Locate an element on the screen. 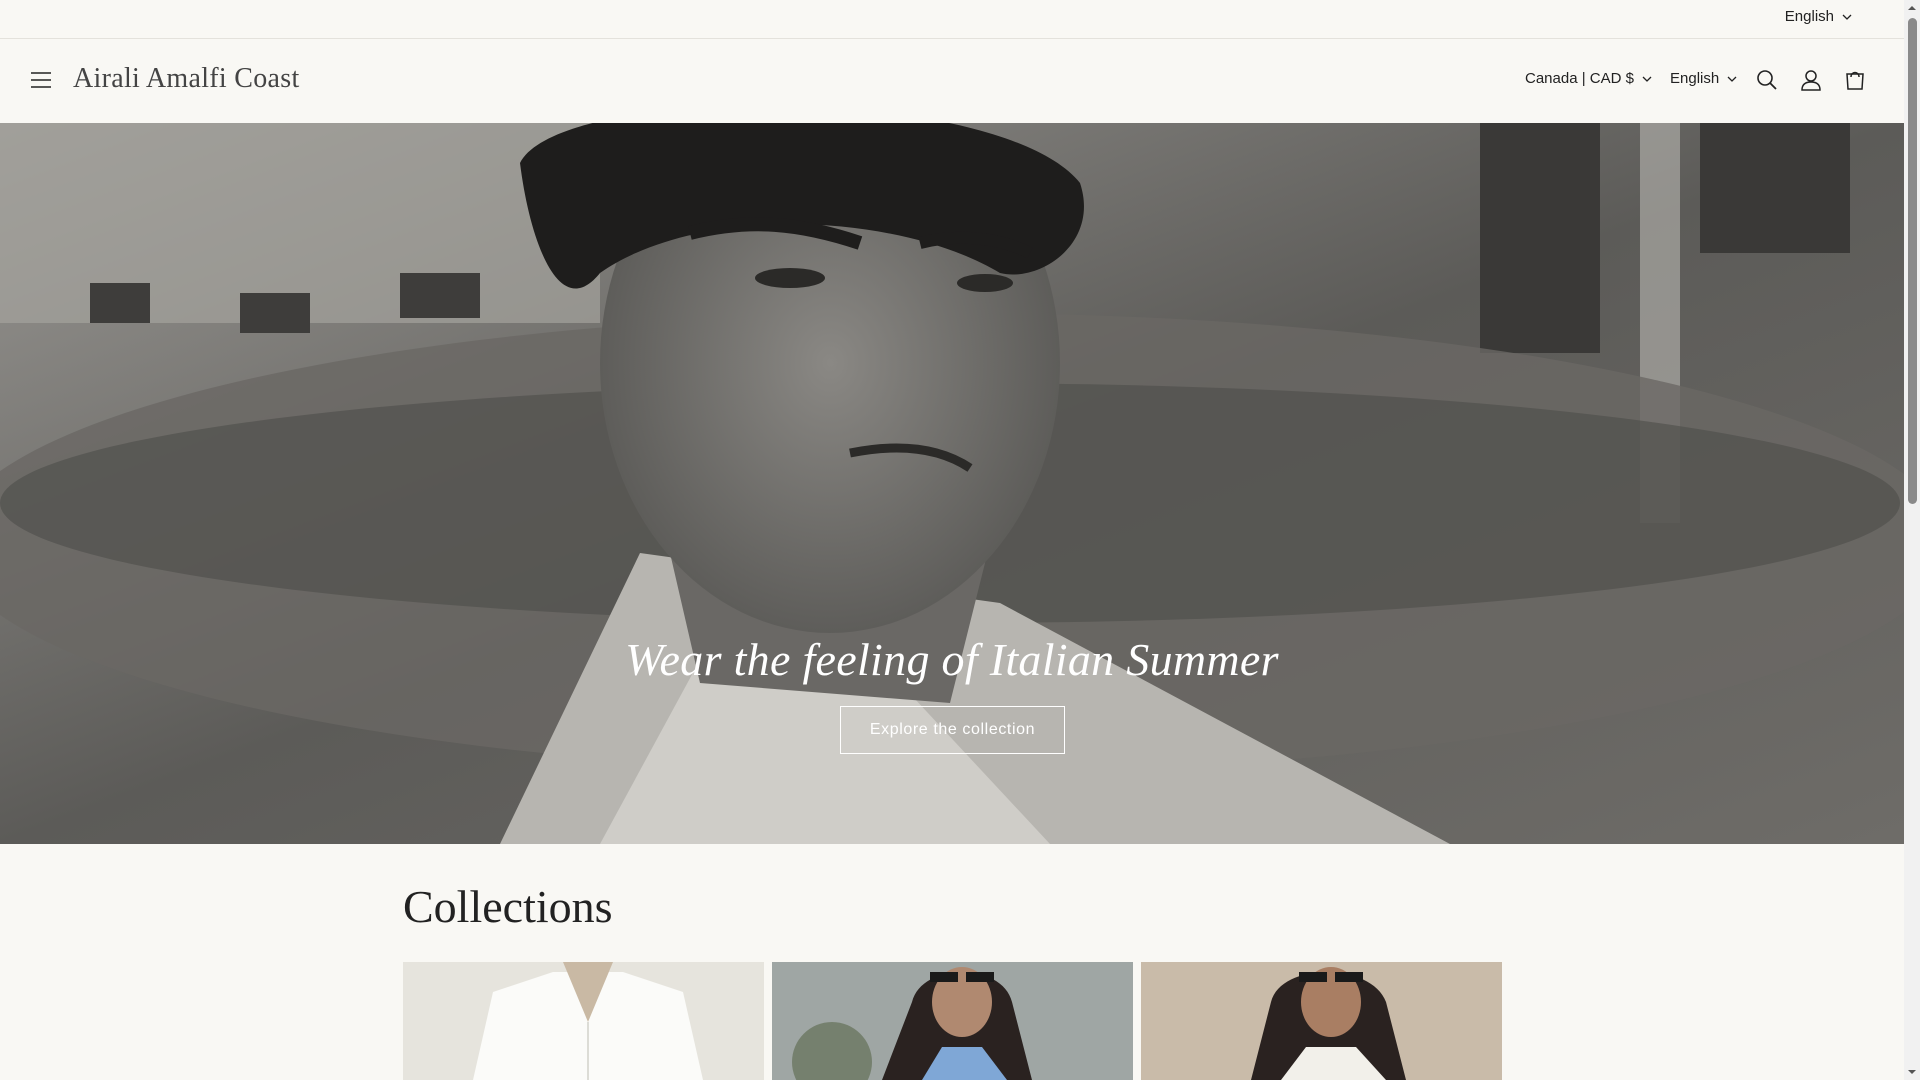  announcement-bar: English is located at coordinates (952, 19).